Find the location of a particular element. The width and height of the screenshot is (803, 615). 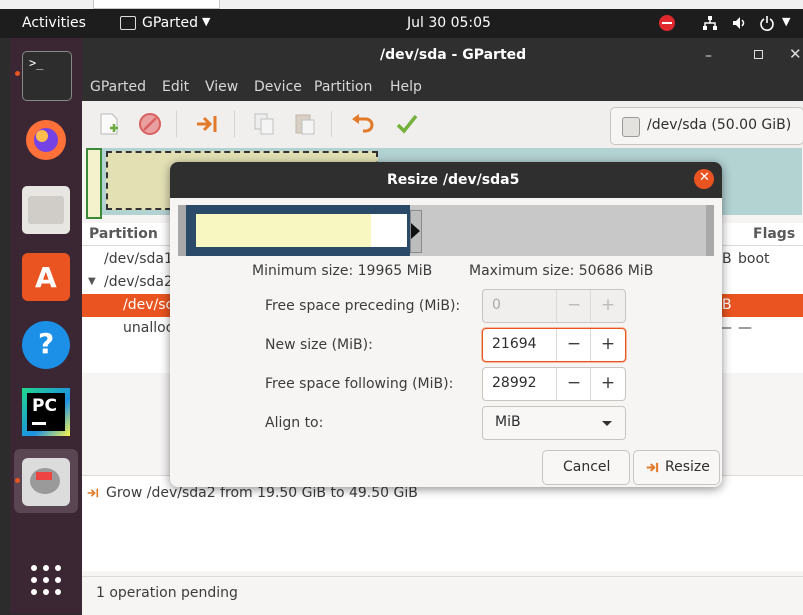

cancel-button: Cancel is located at coordinates (586, 467).